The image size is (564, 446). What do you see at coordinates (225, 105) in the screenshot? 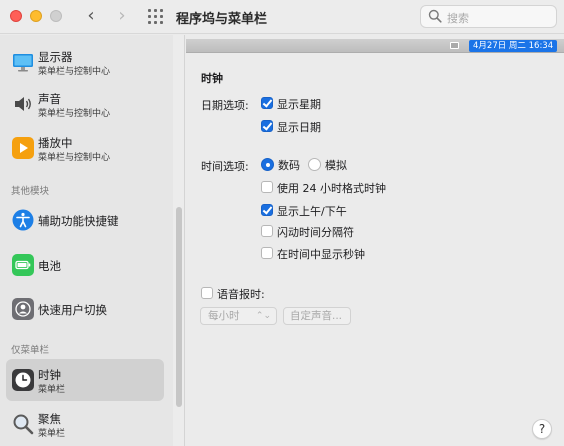
I see `date-options-label: 日期选项:` at bounding box center [225, 105].